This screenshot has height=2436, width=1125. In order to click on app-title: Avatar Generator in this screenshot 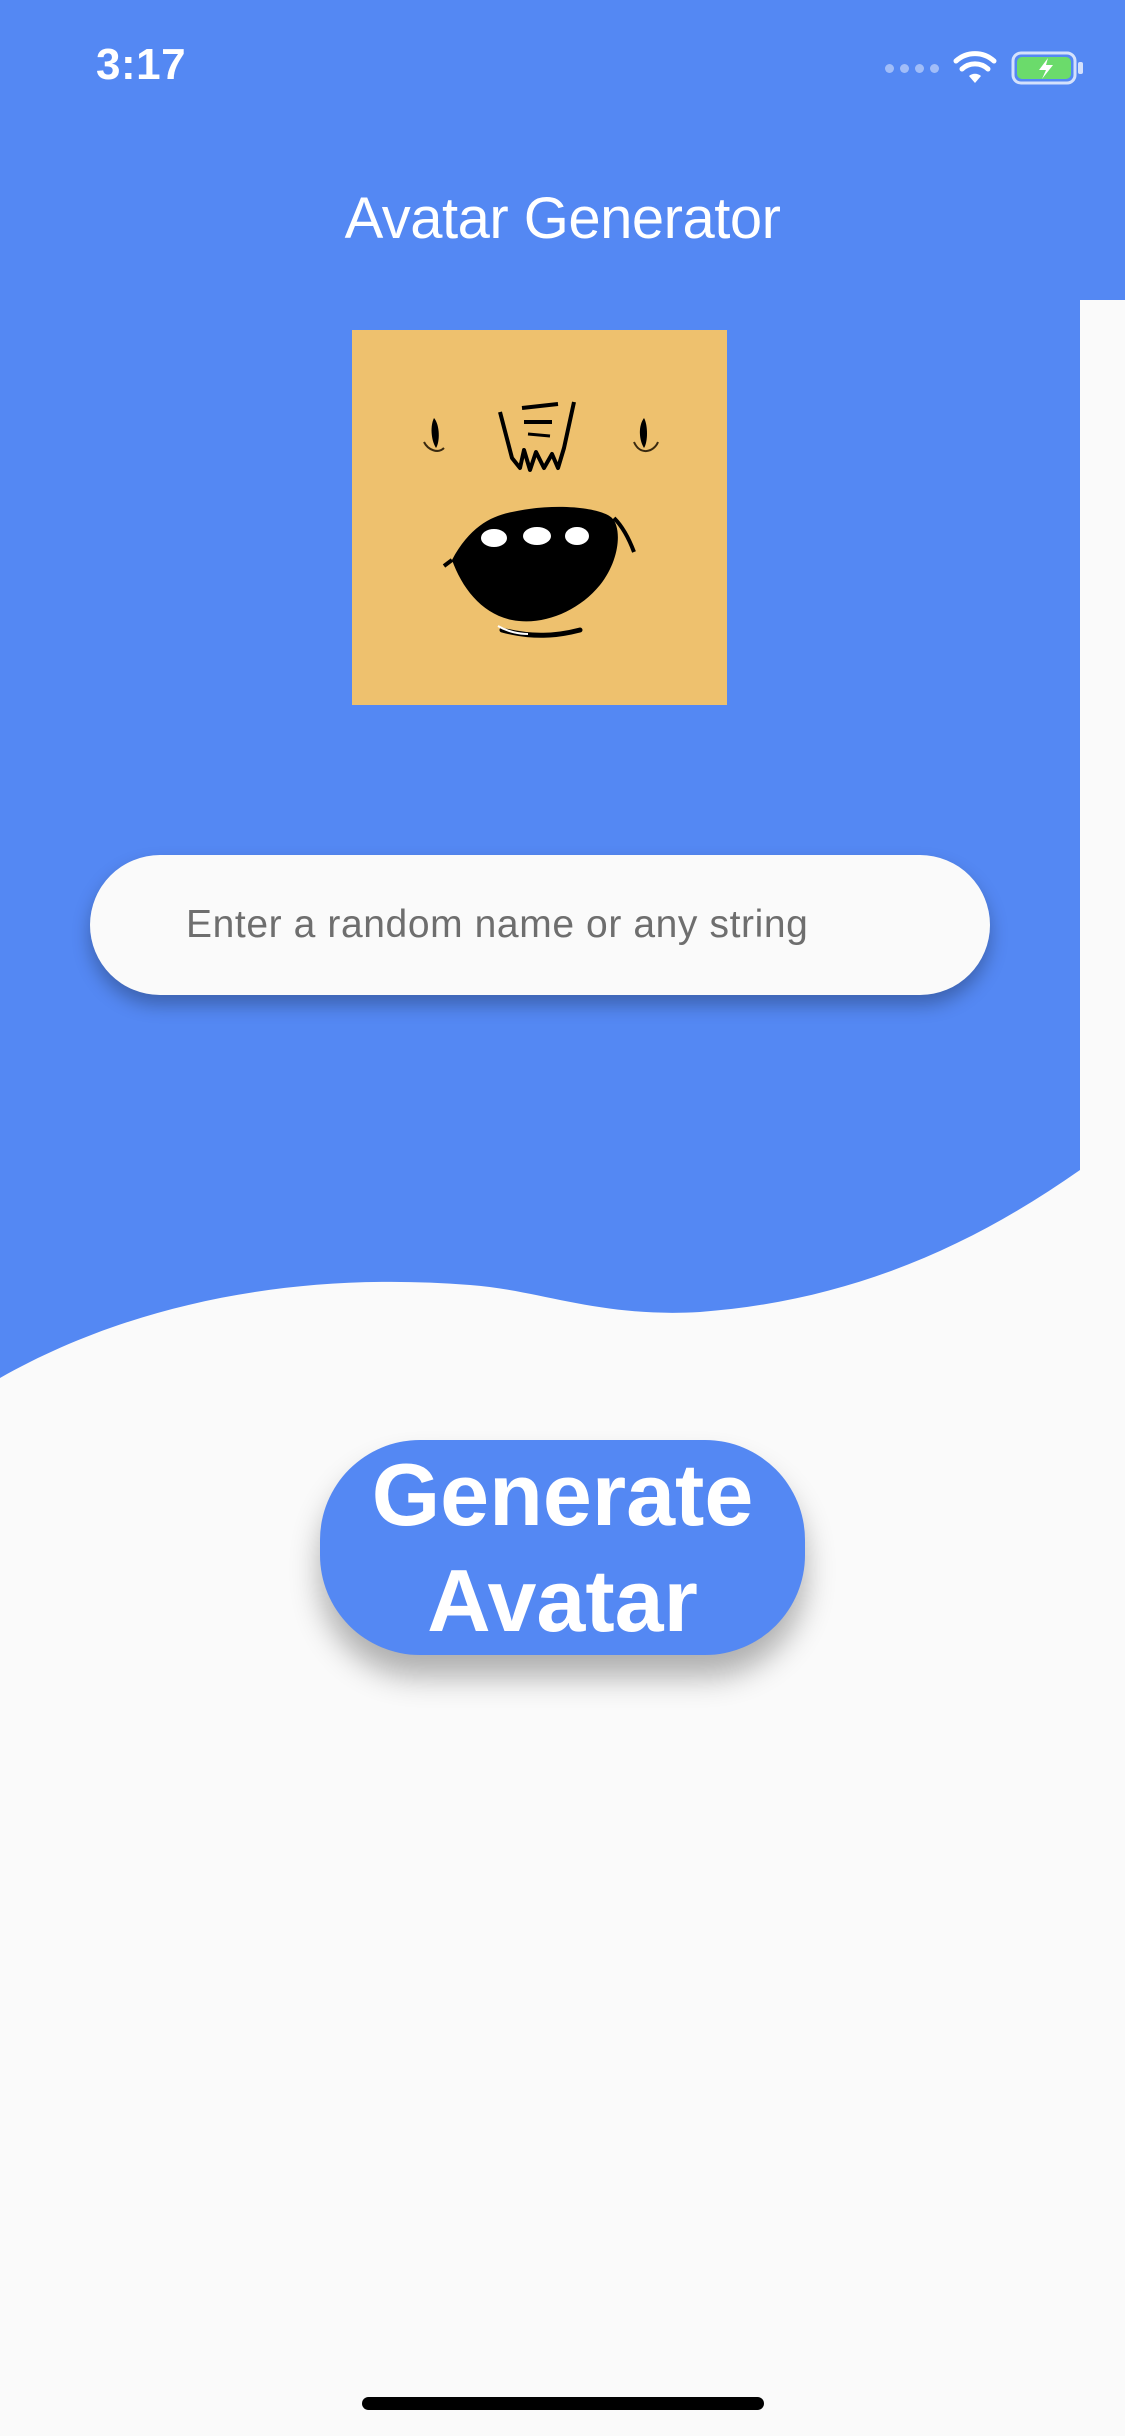, I will do `click(562, 218)`.